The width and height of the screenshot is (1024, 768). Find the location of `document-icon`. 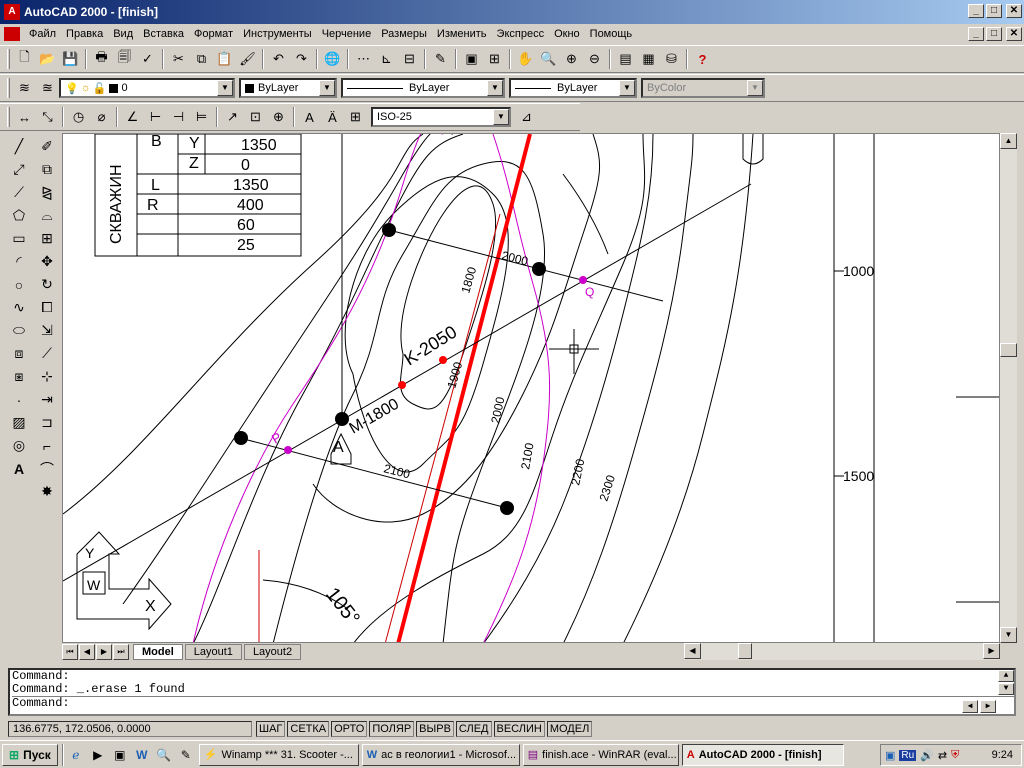

document-icon is located at coordinates (12, 34).